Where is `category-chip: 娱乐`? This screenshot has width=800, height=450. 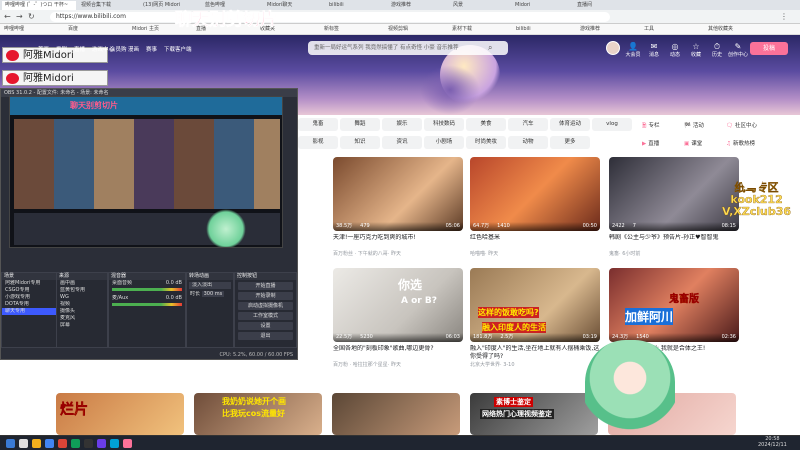
category-chip: 娱乐 is located at coordinates (402, 124).